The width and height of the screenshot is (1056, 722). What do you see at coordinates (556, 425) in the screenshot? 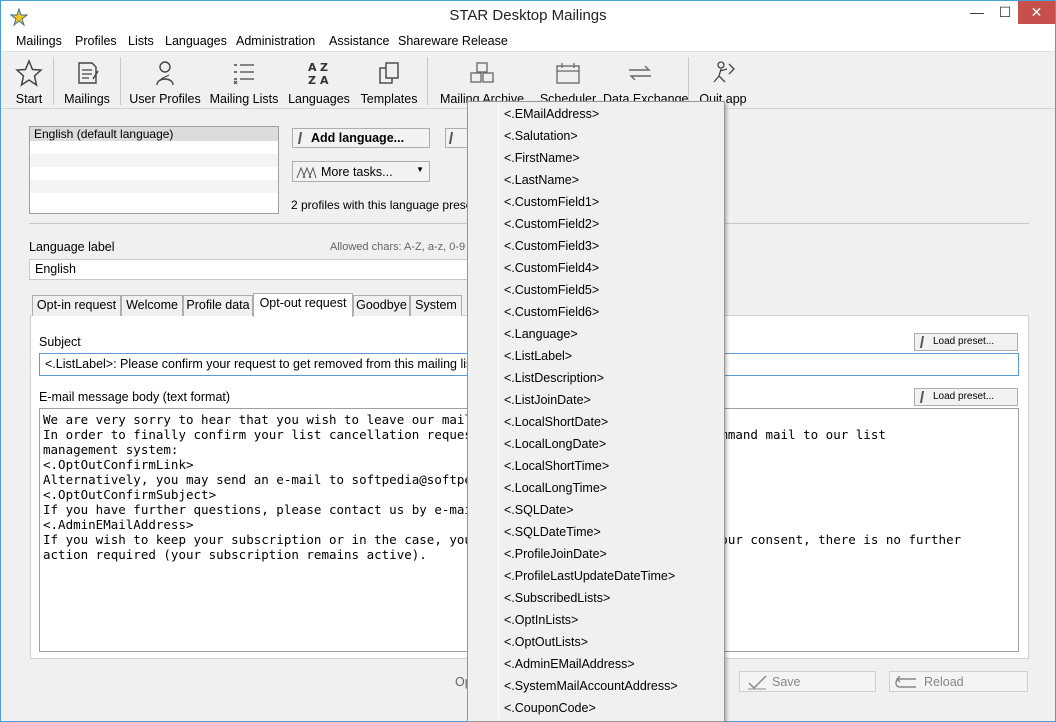
I see `placeholder-menu-item: <.LocalShortDate>` at bounding box center [556, 425].